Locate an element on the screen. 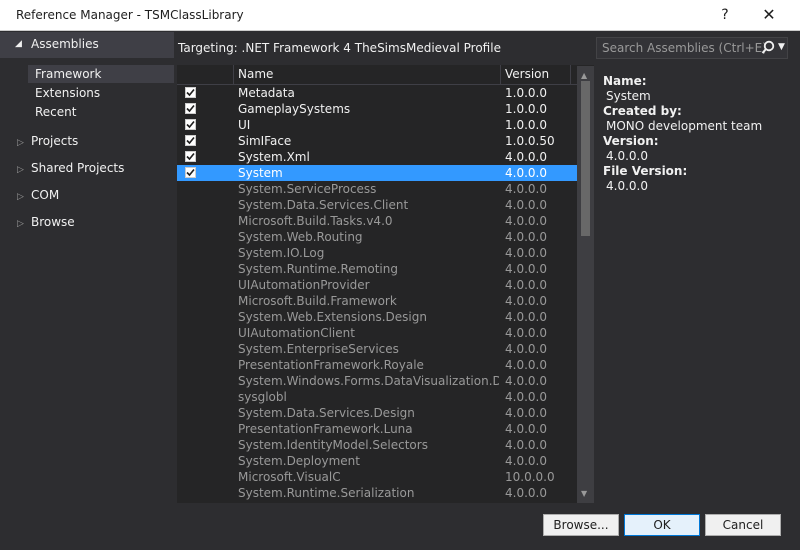  search-box: Search Assemblies (Ctrl+E) ▼ is located at coordinates (692, 48).